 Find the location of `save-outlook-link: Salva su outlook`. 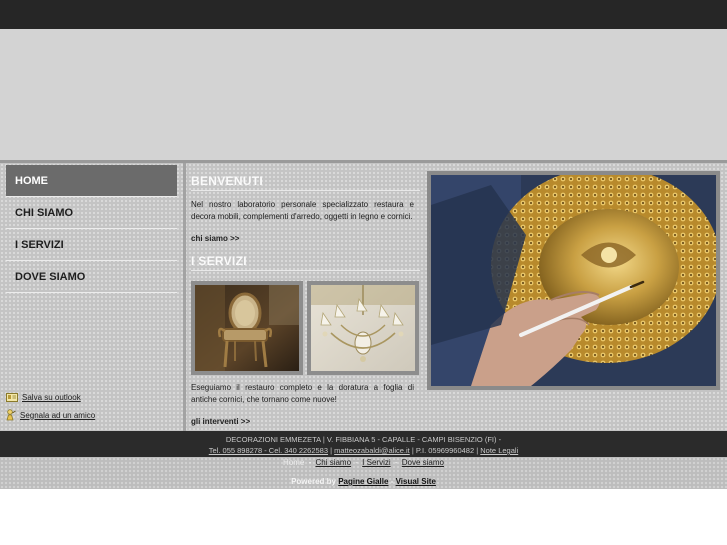

save-outlook-link: Salva su outlook is located at coordinates (43, 397).